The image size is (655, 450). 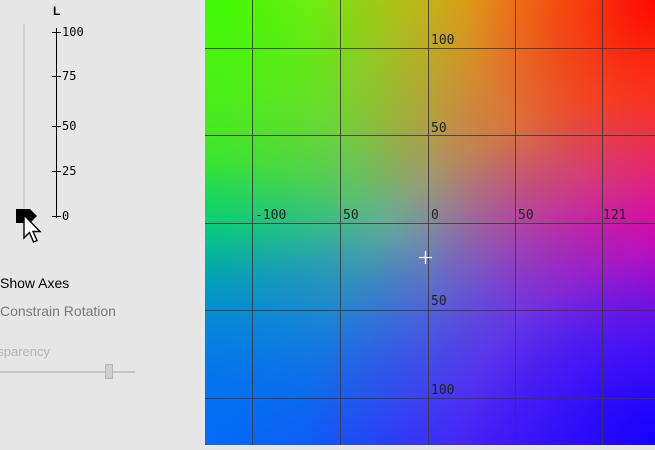 I want to click on crosshair-icon, so click(x=425, y=257).